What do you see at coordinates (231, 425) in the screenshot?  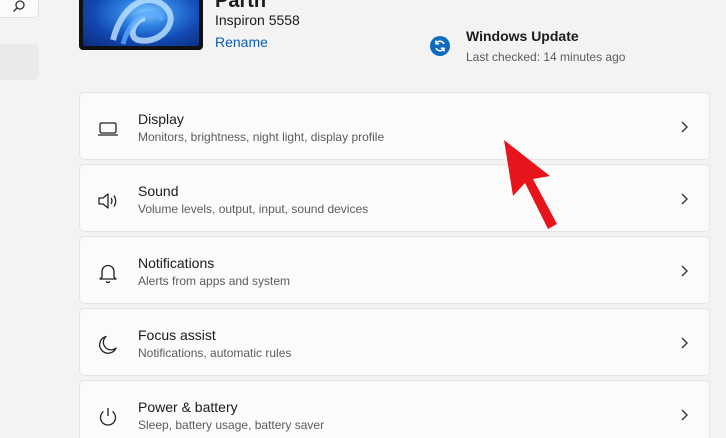 I see `settings-item-description: Sleep, battery usage, battery saver` at bounding box center [231, 425].